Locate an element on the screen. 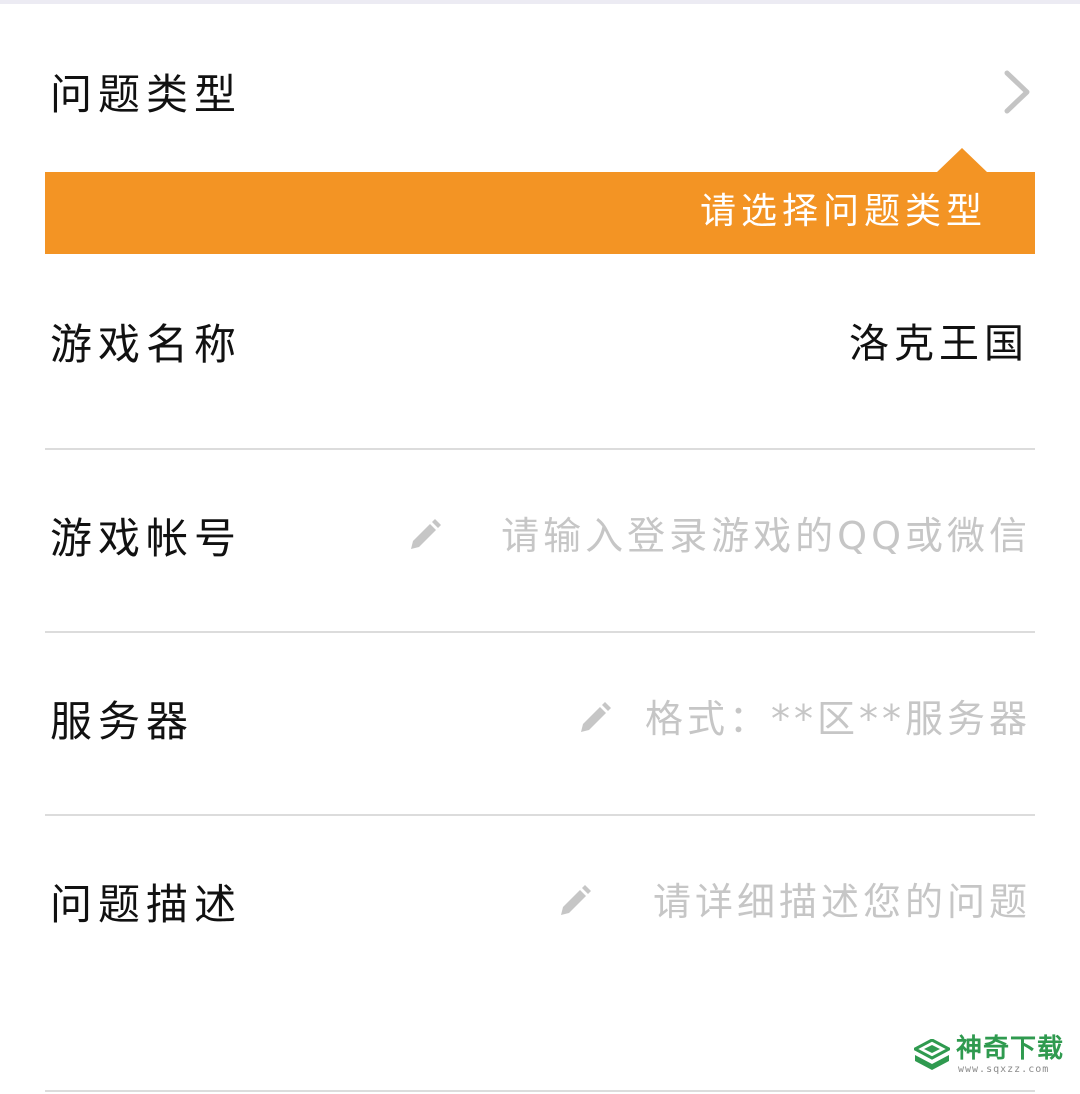 Image resolution: width=1080 pixels, height=1094 pixels. game-account-label: 游戏帐号 is located at coordinates (146, 538).